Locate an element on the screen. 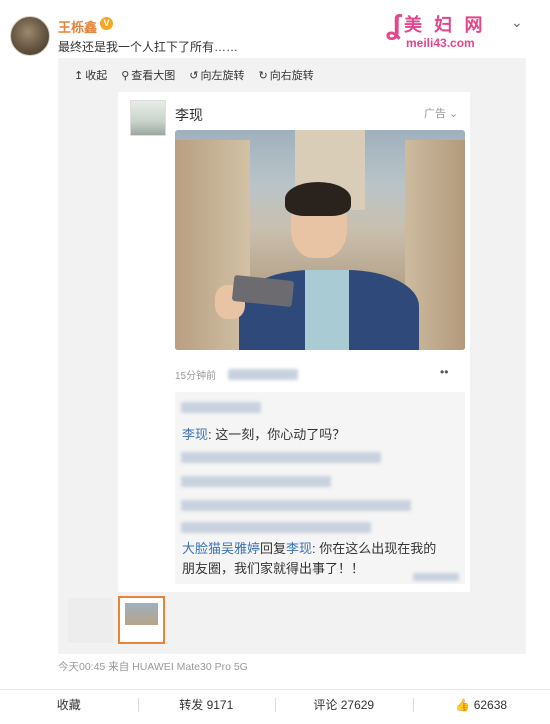 This screenshot has width=550, height=724. verified-badge-icon: V is located at coordinates (106, 23).